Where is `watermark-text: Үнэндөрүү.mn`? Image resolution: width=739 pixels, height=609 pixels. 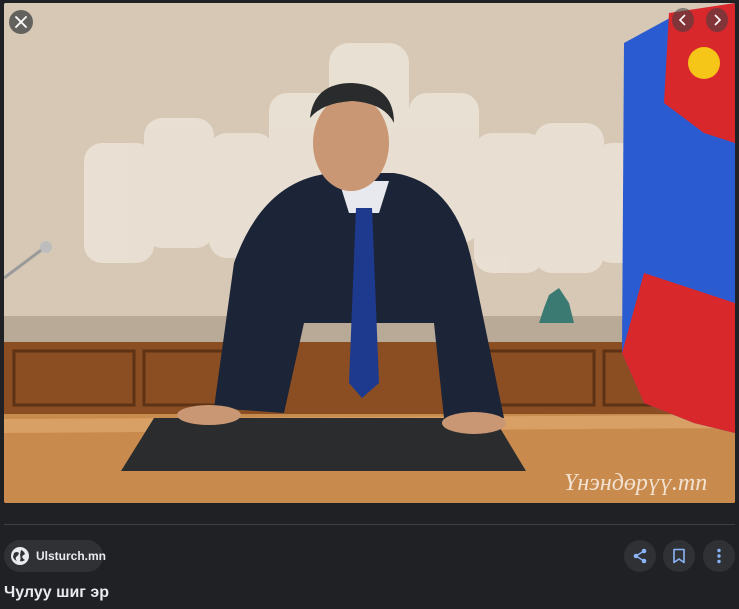 watermark-text: Үнэндөрүү.mn is located at coordinates (635, 483).